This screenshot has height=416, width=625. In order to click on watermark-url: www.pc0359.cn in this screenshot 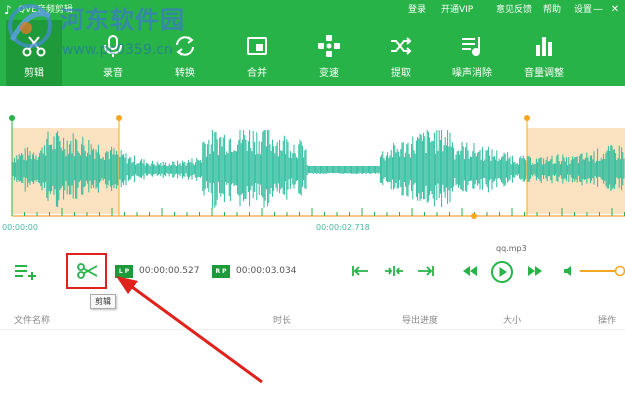, I will do `click(117, 50)`.